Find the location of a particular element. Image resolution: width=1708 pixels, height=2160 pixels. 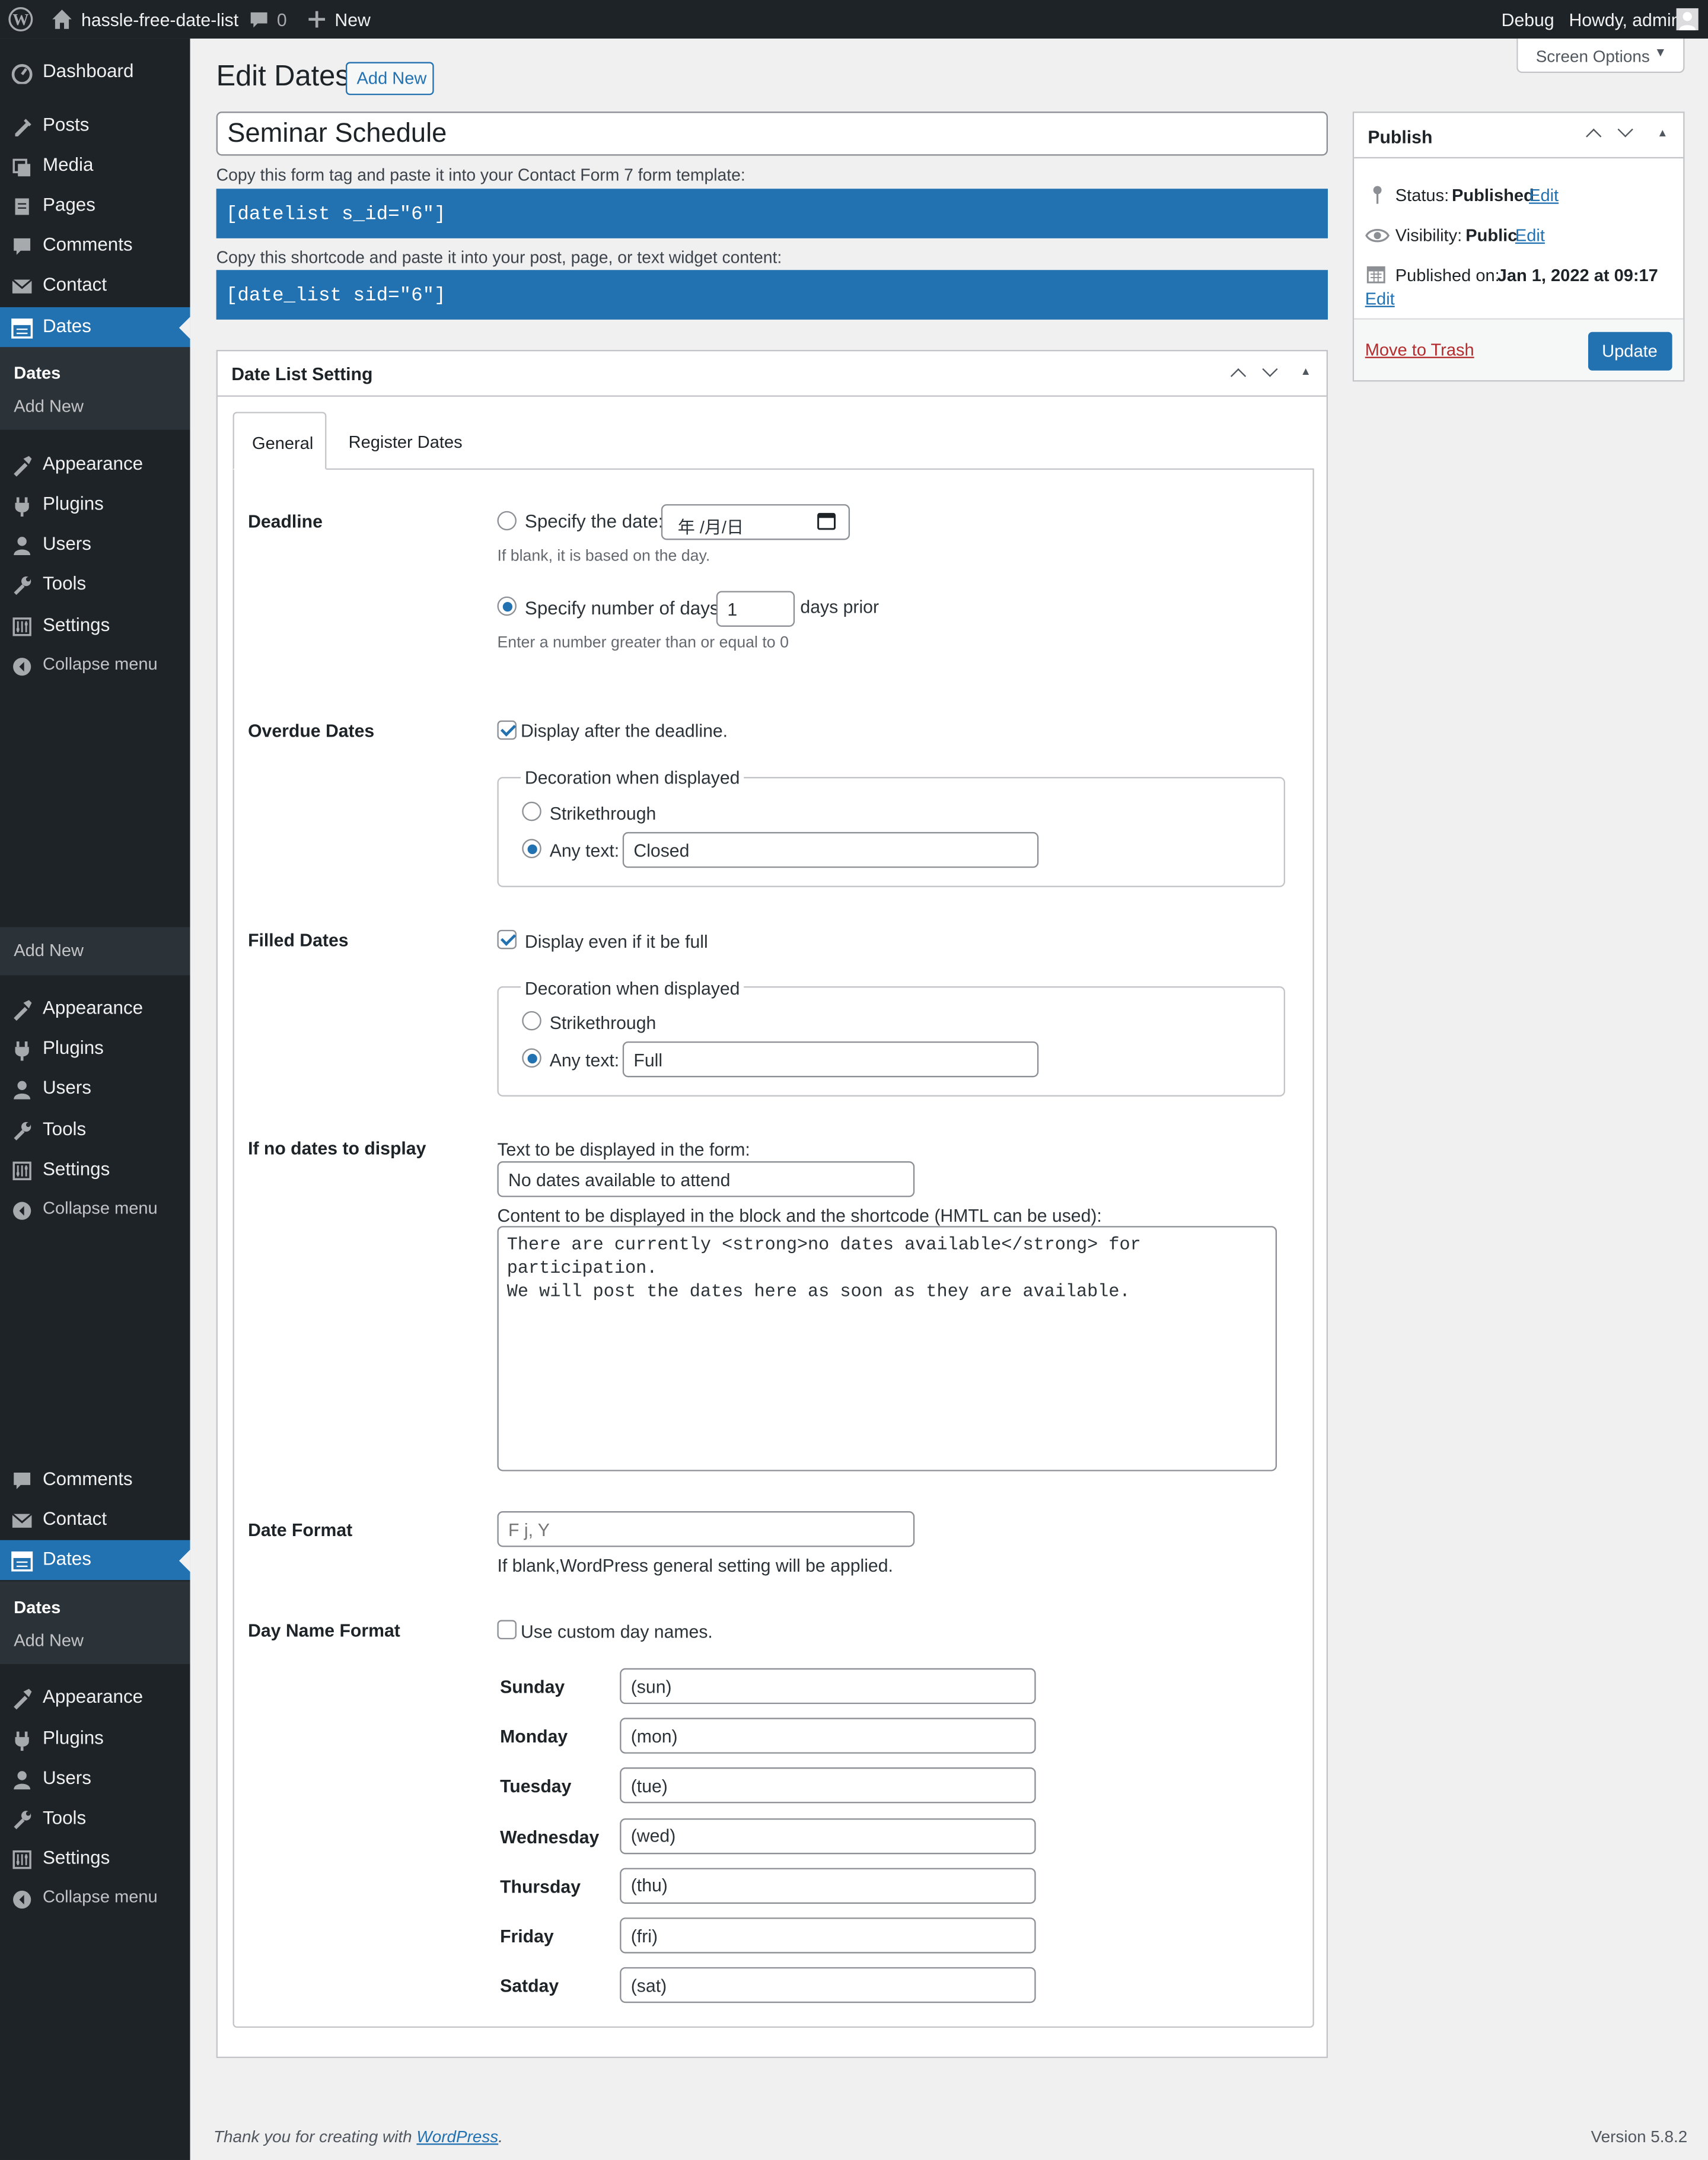

add-new-button: Add New is located at coordinates (390, 78).